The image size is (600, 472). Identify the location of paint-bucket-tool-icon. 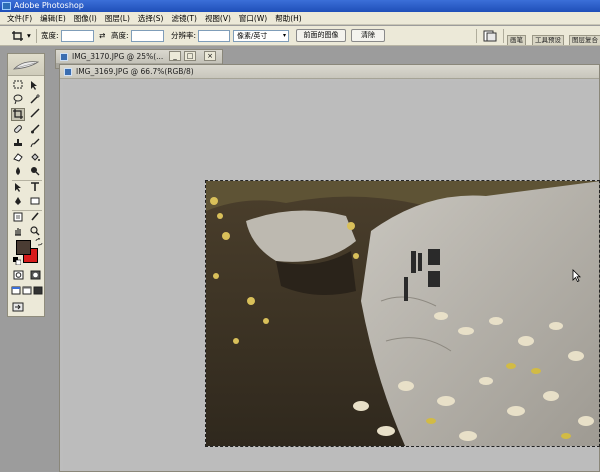
(35, 158).